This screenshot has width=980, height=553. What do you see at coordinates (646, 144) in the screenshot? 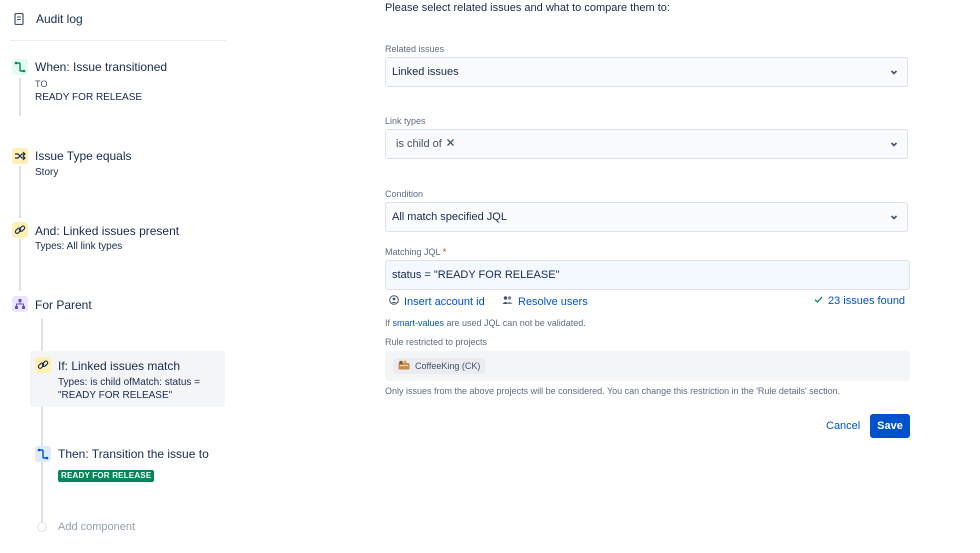
I see `link-types-select: is child of` at bounding box center [646, 144].